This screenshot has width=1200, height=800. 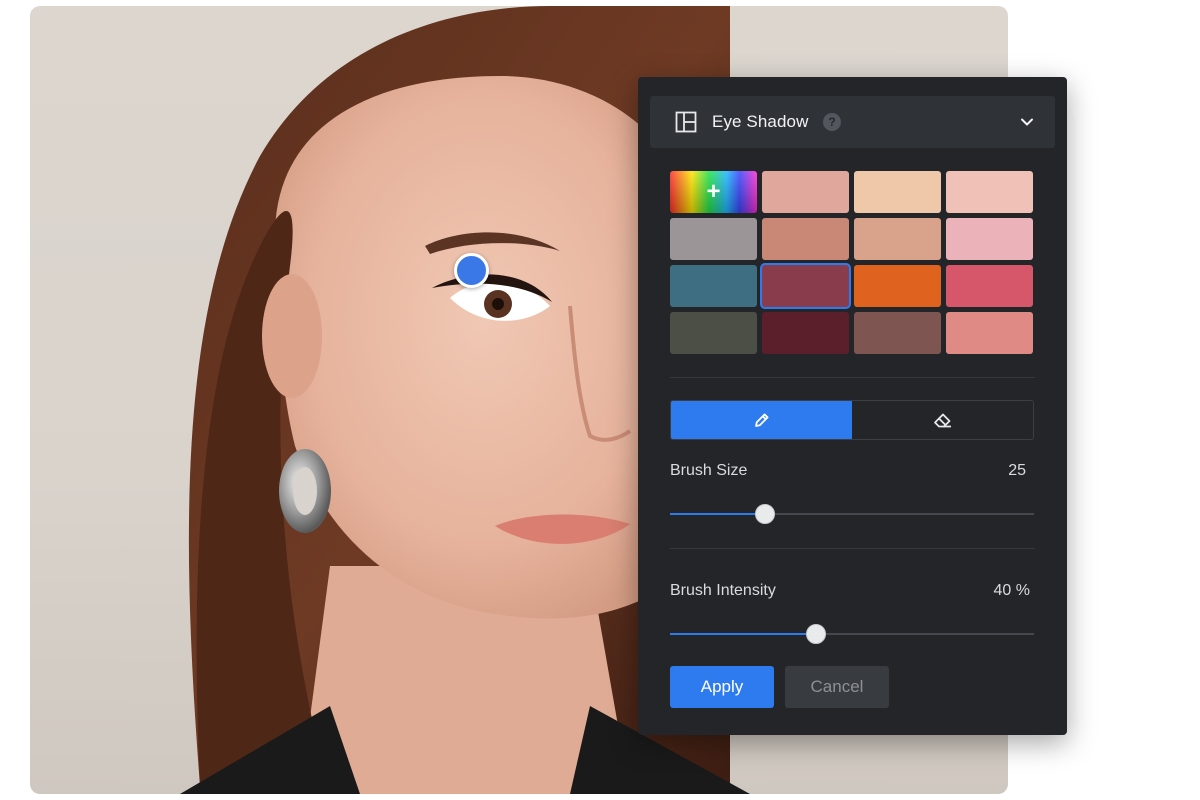 What do you see at coordinates (852, 634) in the screenshot?
I see `brush-intensity-slider` at bounding box center [852, 634].